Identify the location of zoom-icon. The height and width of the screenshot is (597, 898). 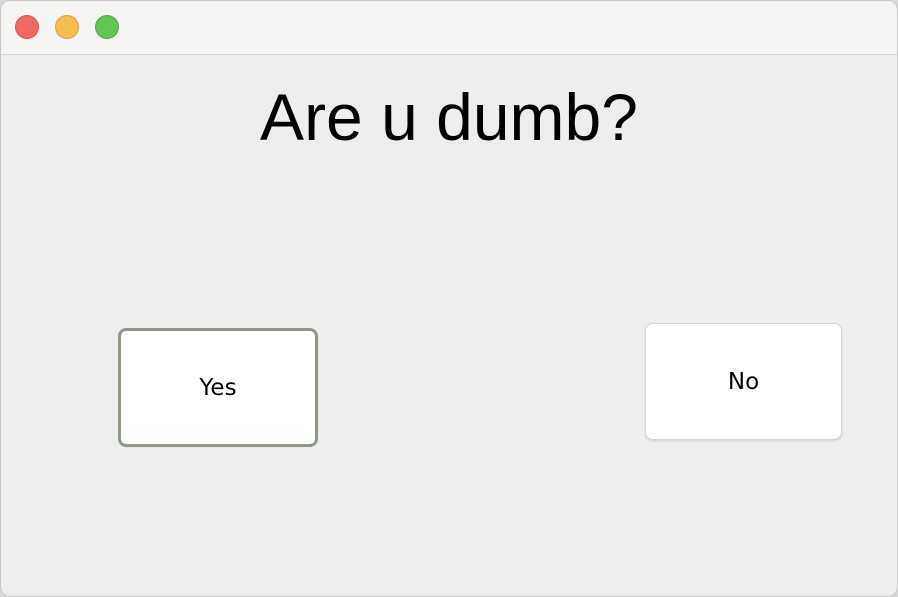
(107, 27).